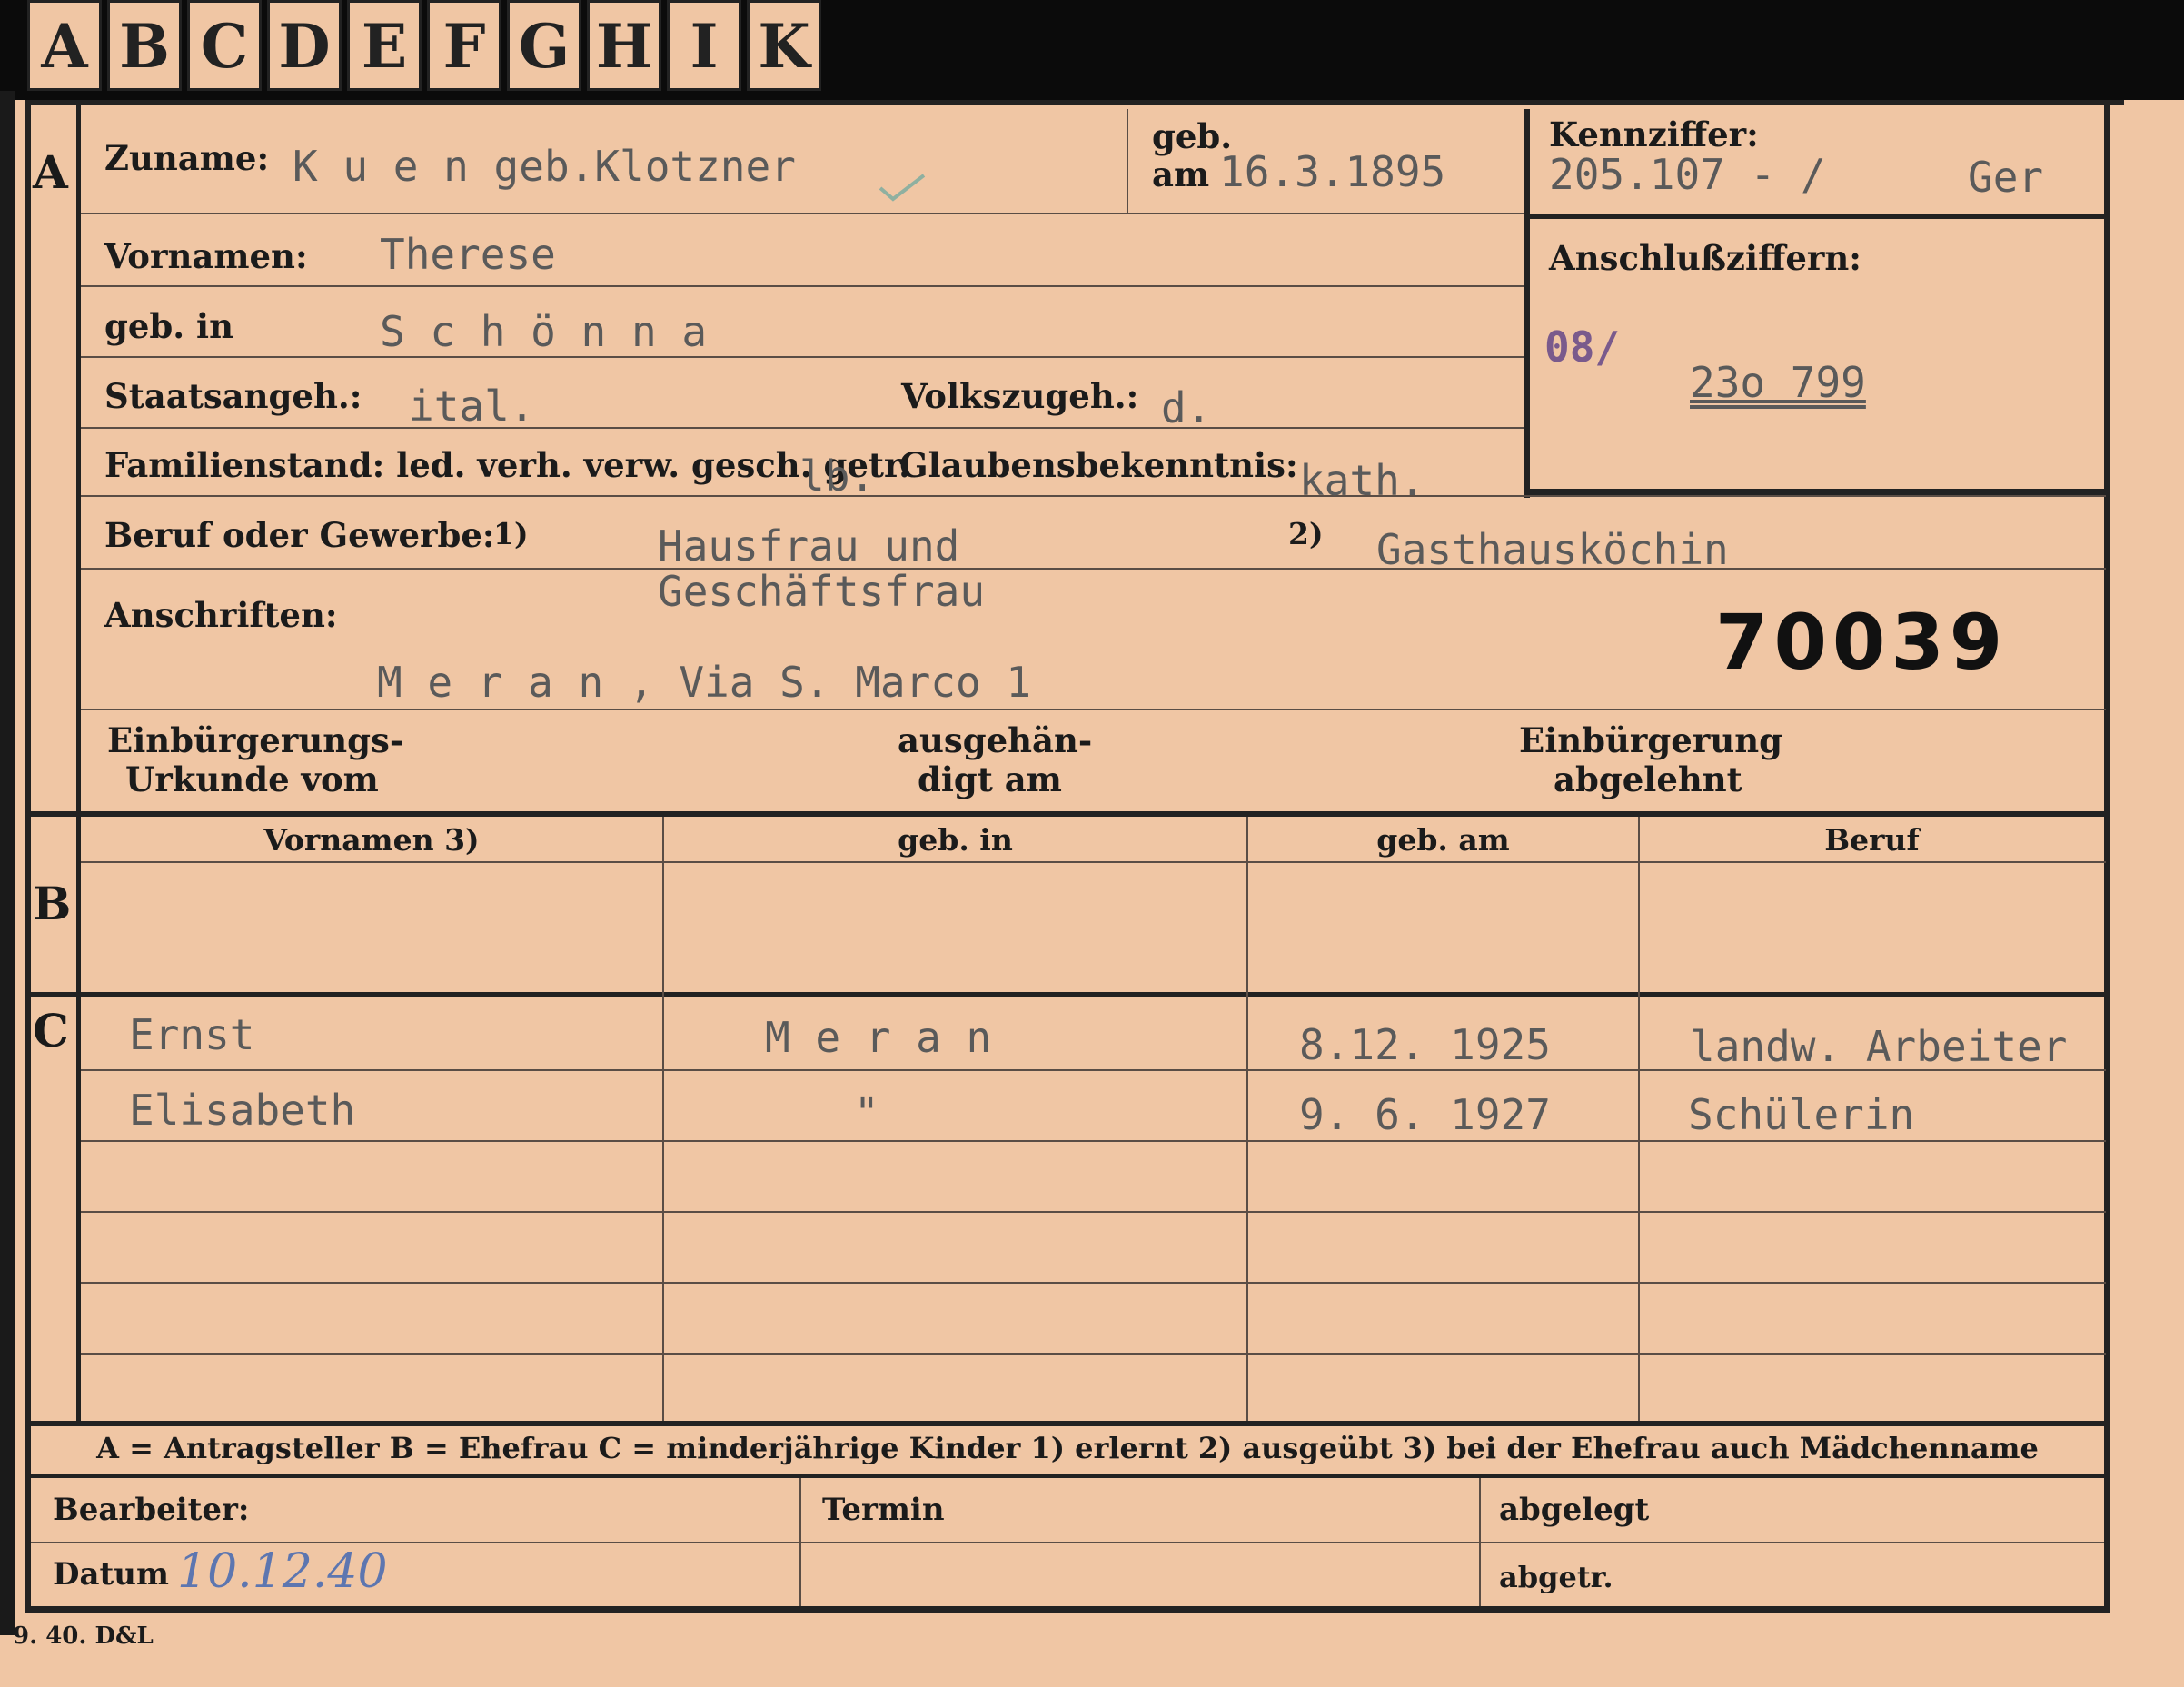 This screenshot has height=1687, width=2184. I want to click on marital-value: lb., so click(837, 477).